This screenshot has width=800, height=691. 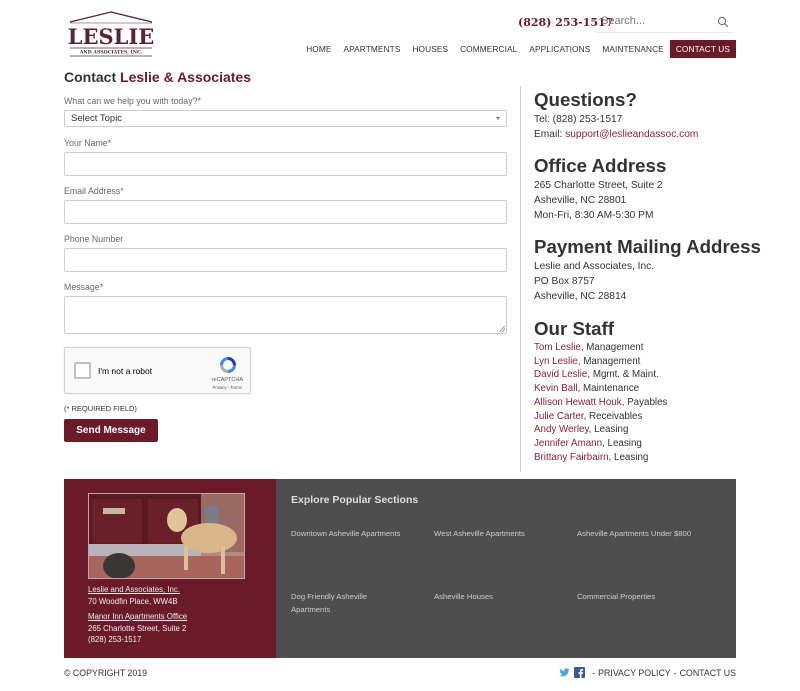 What do you see at coordinates (111, 53) in the screenshot?
I see `logo-tagline: AND ASSOCIATES, INC.` at bounding box center [111, 53].